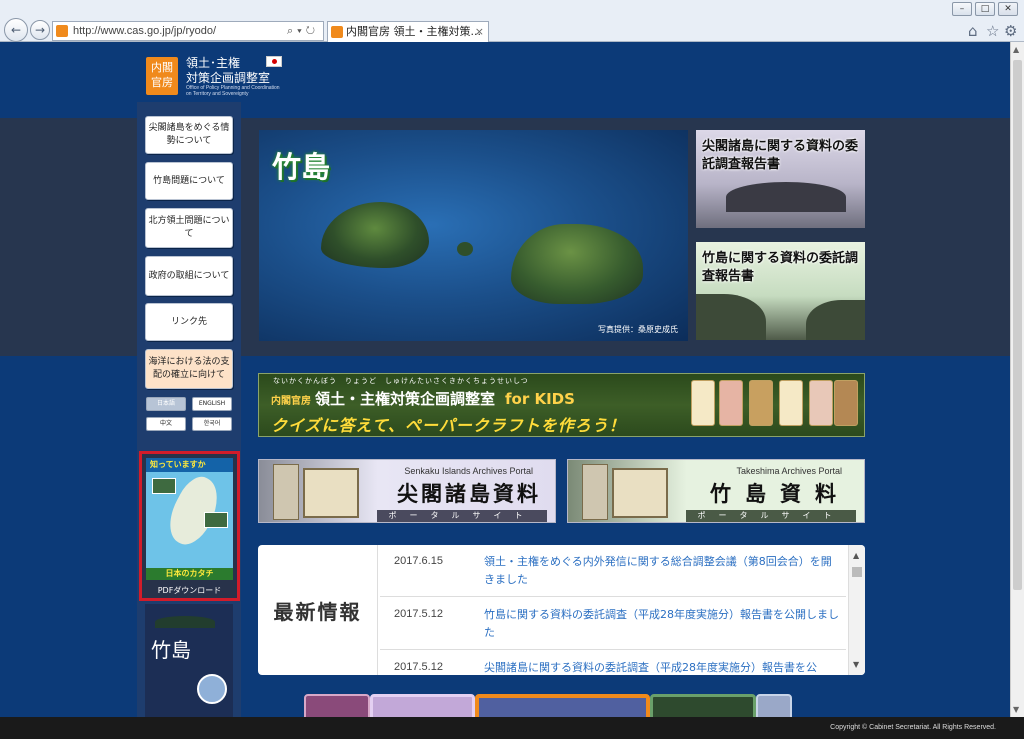  What do you see at coordinates (212, 424) in the screenshot?
I see `lang-korean: 한국어` at bounding box center [212, 424].